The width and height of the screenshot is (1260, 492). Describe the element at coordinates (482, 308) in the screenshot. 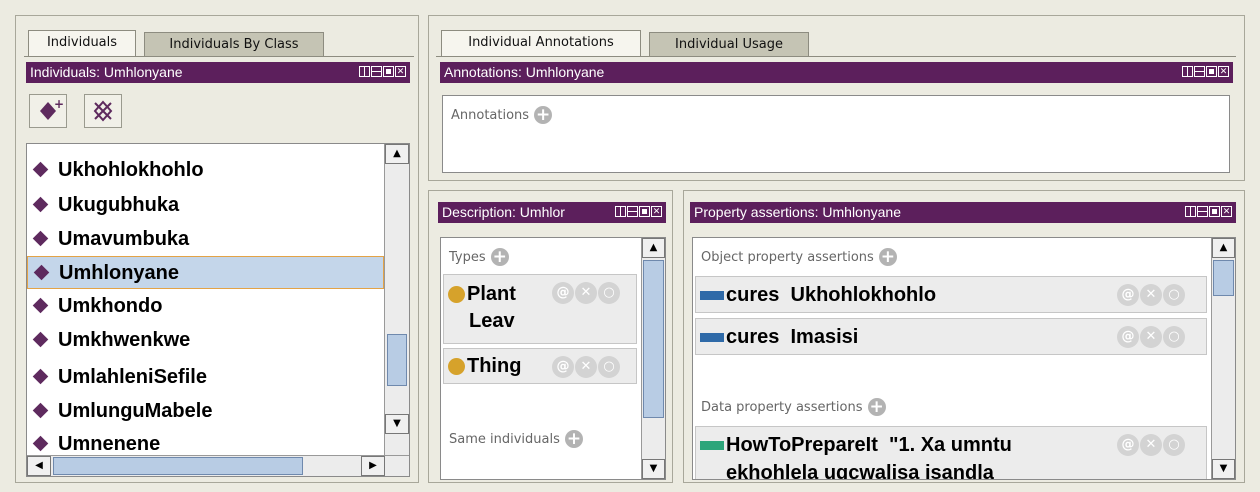

I see `type-label: Plant Leav` at that location.